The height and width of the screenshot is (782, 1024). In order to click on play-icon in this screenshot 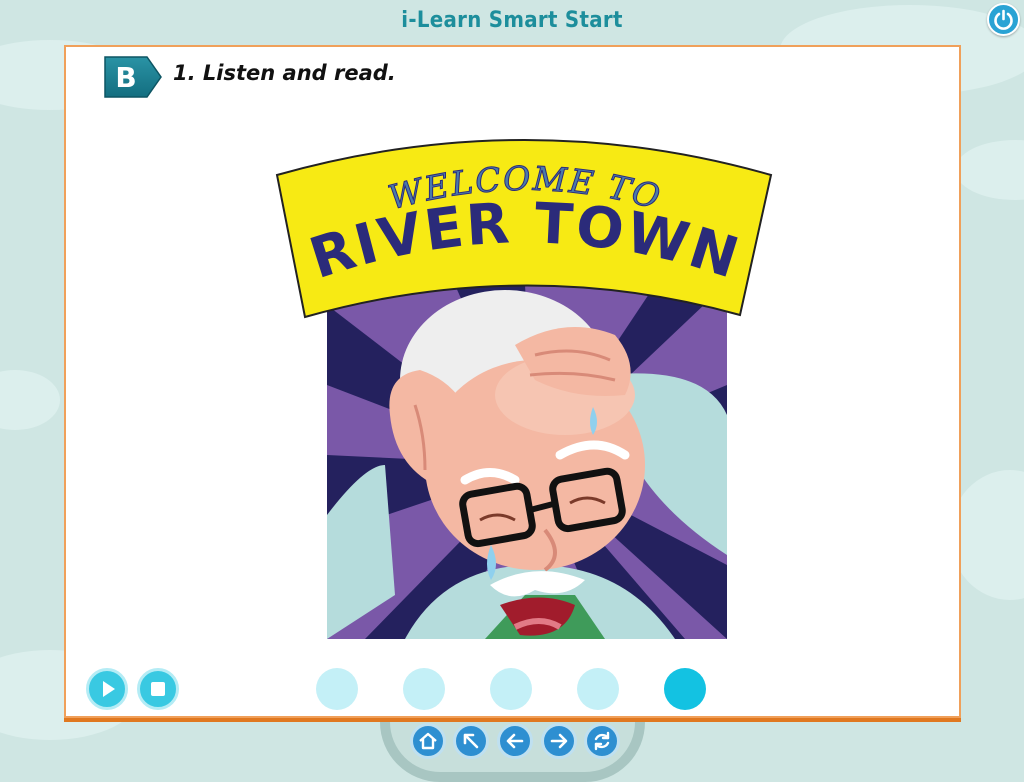, I will do `click(109, 689)`.